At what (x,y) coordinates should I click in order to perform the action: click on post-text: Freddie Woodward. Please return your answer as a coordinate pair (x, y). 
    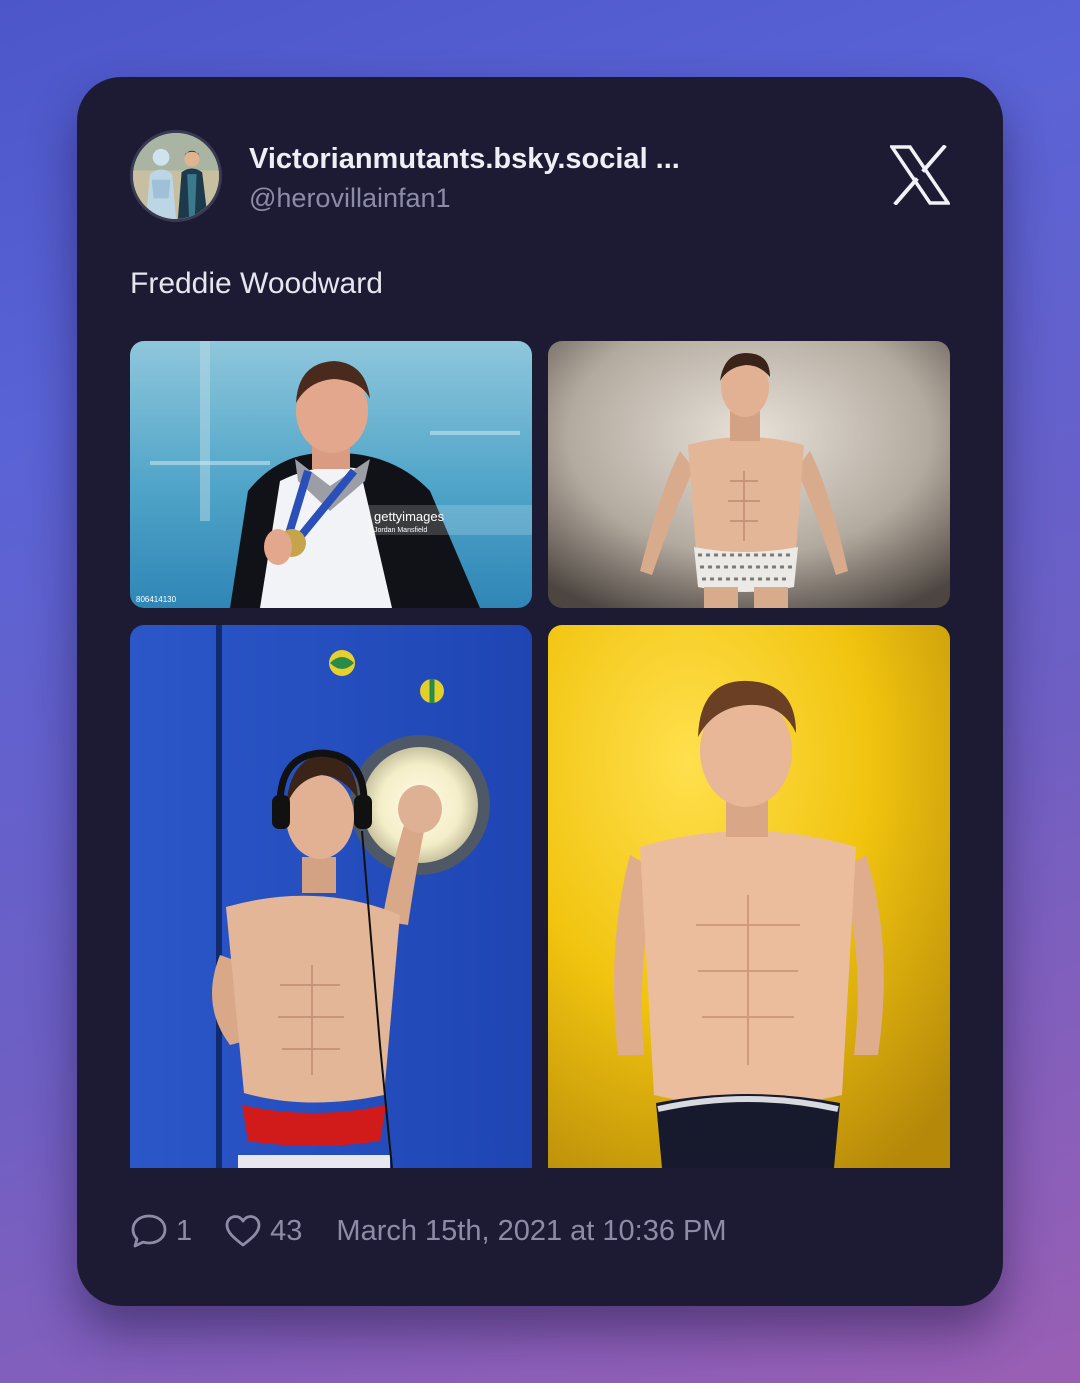
    Looking at the image, I should click on (256, 283).